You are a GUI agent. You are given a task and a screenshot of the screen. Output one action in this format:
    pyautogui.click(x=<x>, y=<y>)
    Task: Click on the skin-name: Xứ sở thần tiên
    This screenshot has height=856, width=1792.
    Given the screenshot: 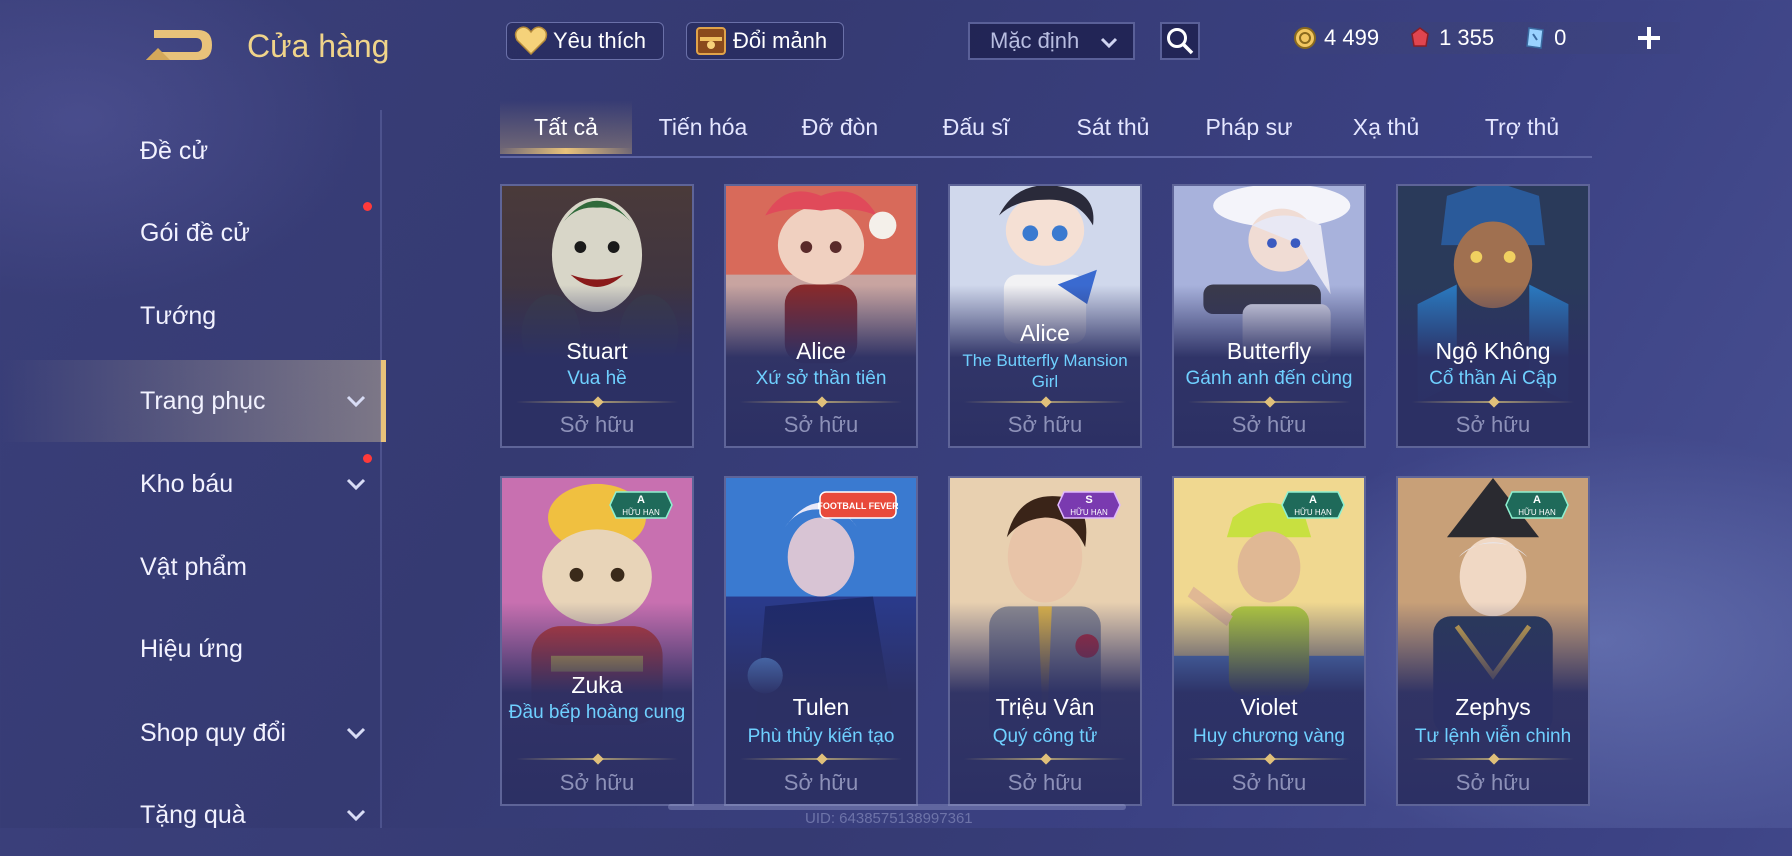 What is the action you would take?
    pyautogui.click(x=821, y=378)
    